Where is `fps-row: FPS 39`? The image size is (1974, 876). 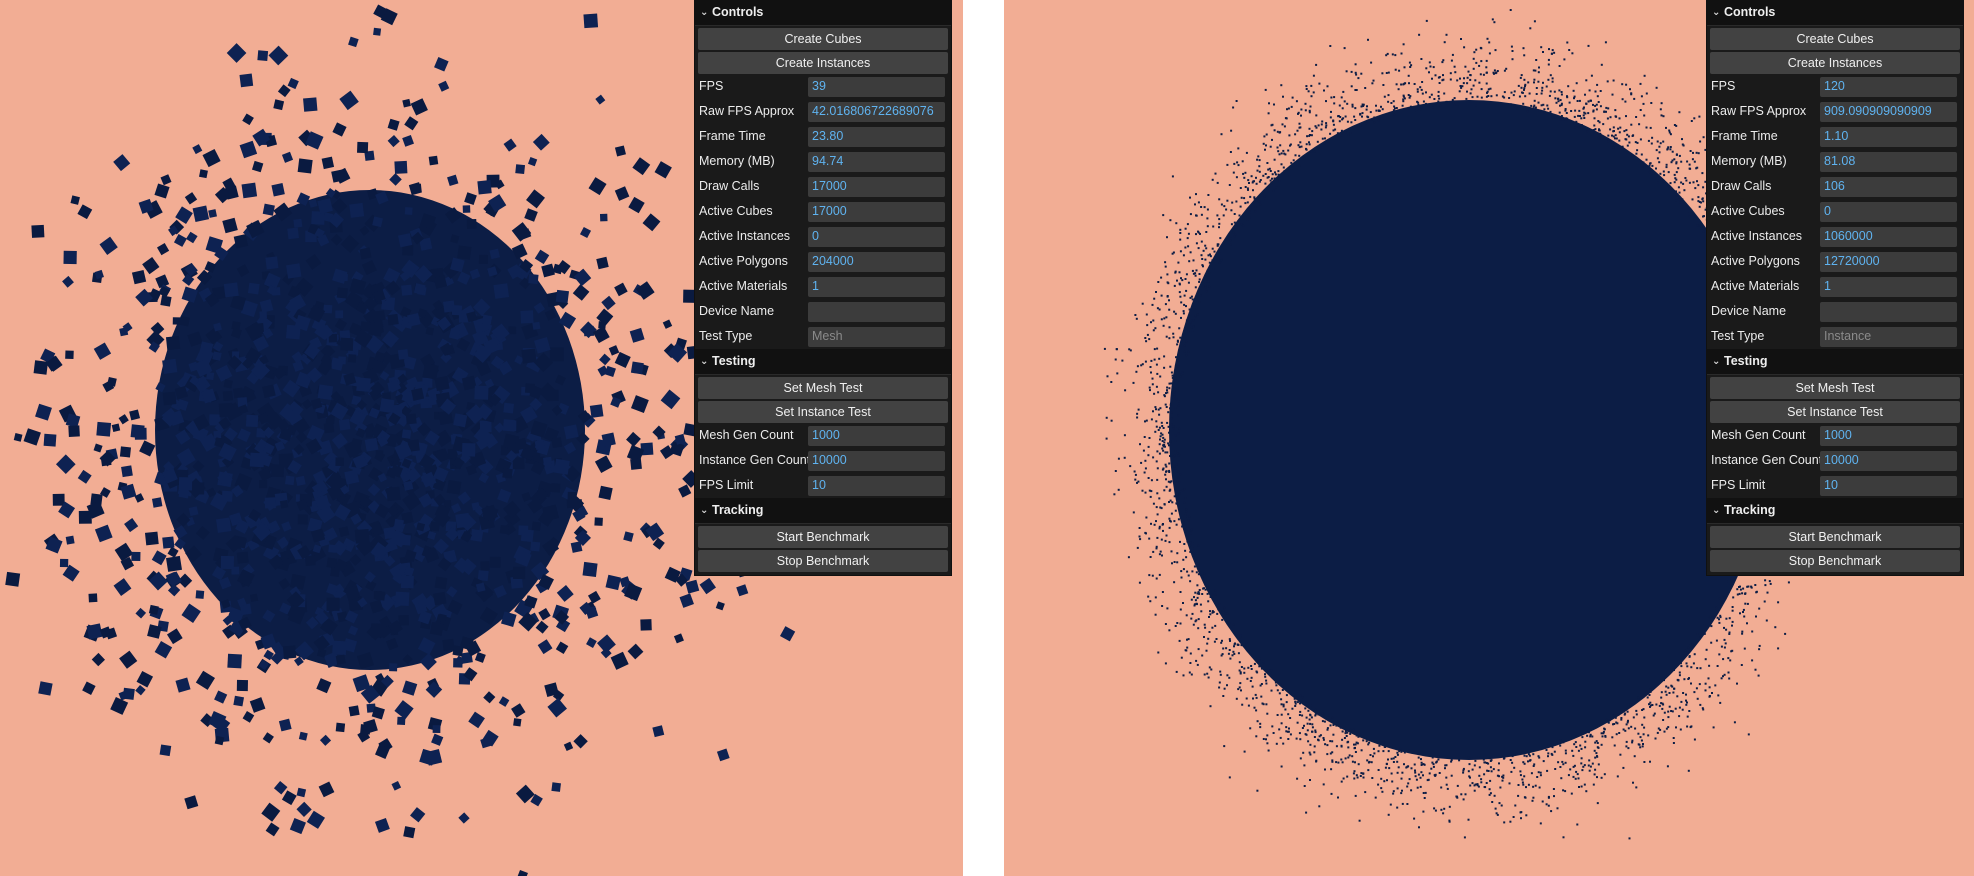
fps-row: FPS 39 is located at coordinates (823, 86).